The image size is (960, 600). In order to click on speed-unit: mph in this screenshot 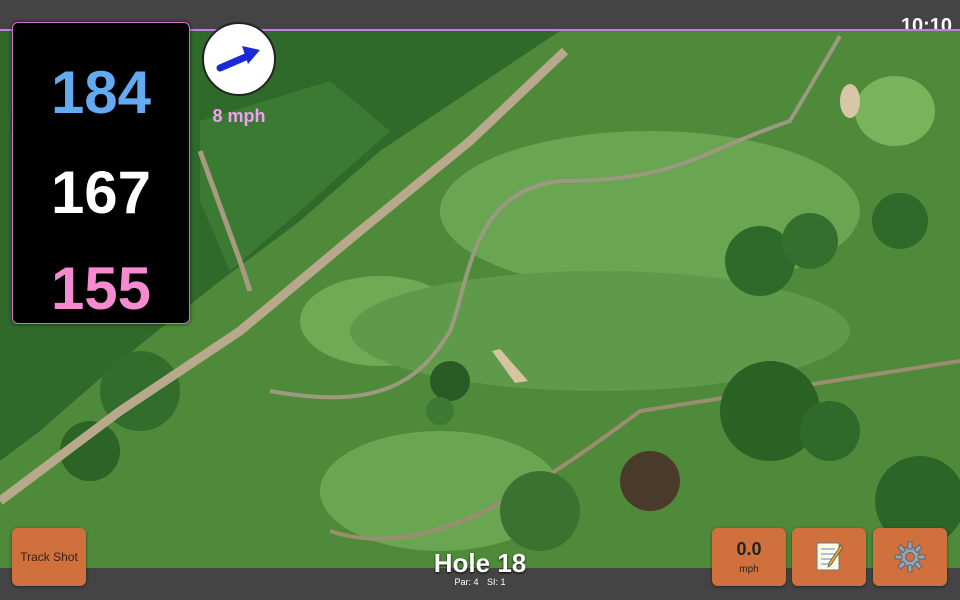, I will do `click(749, 569)`.